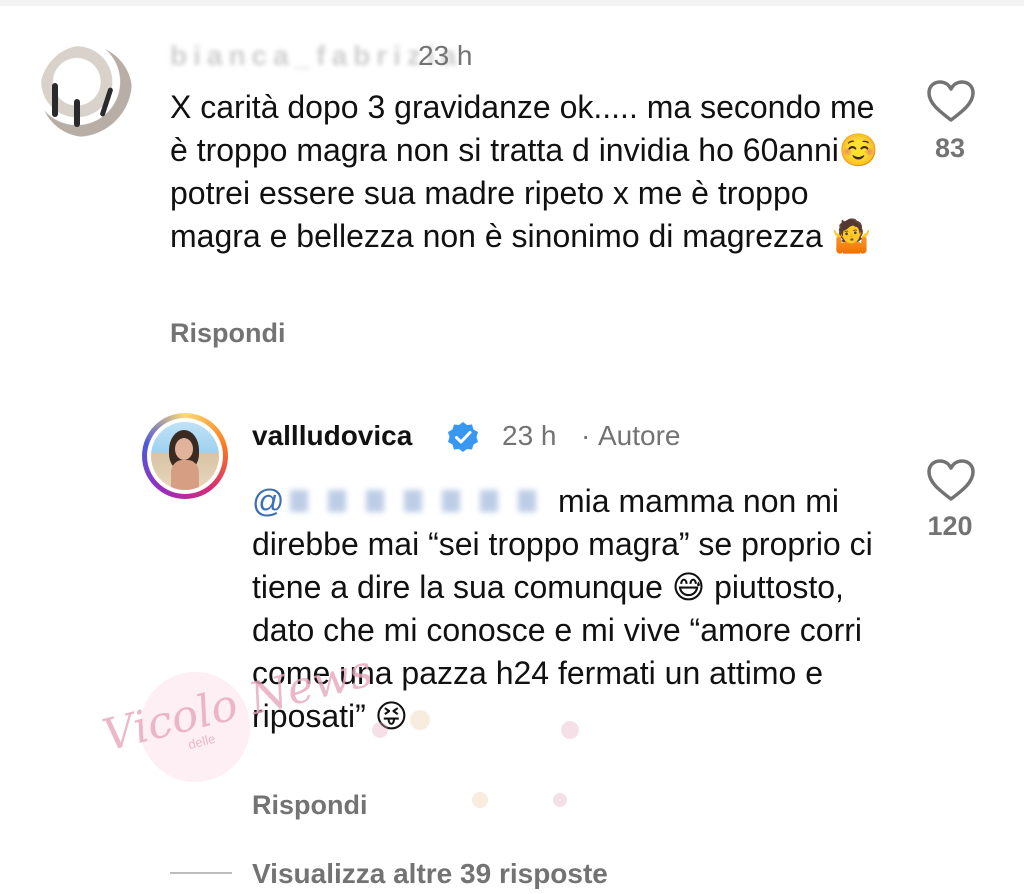  Describe the element at coordinates (529, 435) in the screenshot. I see `reply-timestamp: 23 h` at that location.